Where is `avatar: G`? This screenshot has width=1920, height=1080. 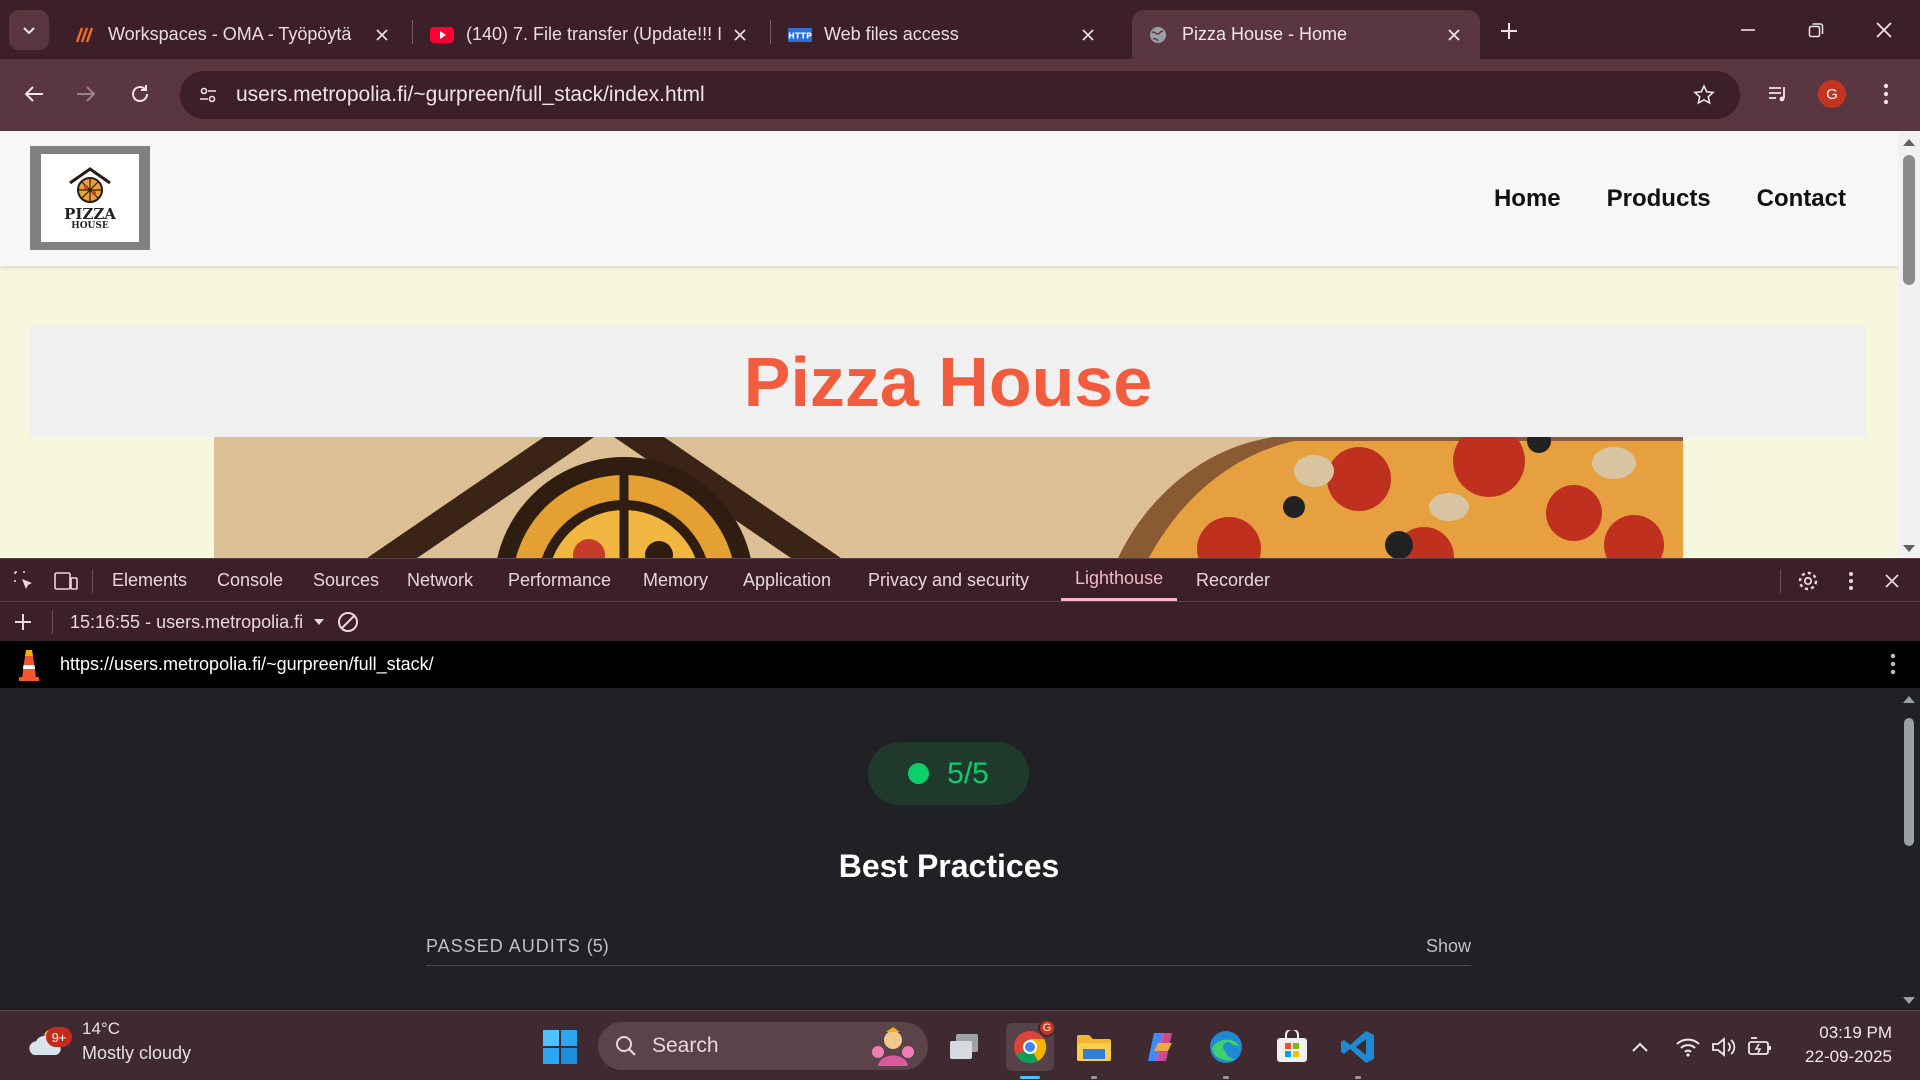
avatar: G is located at coordinates (1832, 94).